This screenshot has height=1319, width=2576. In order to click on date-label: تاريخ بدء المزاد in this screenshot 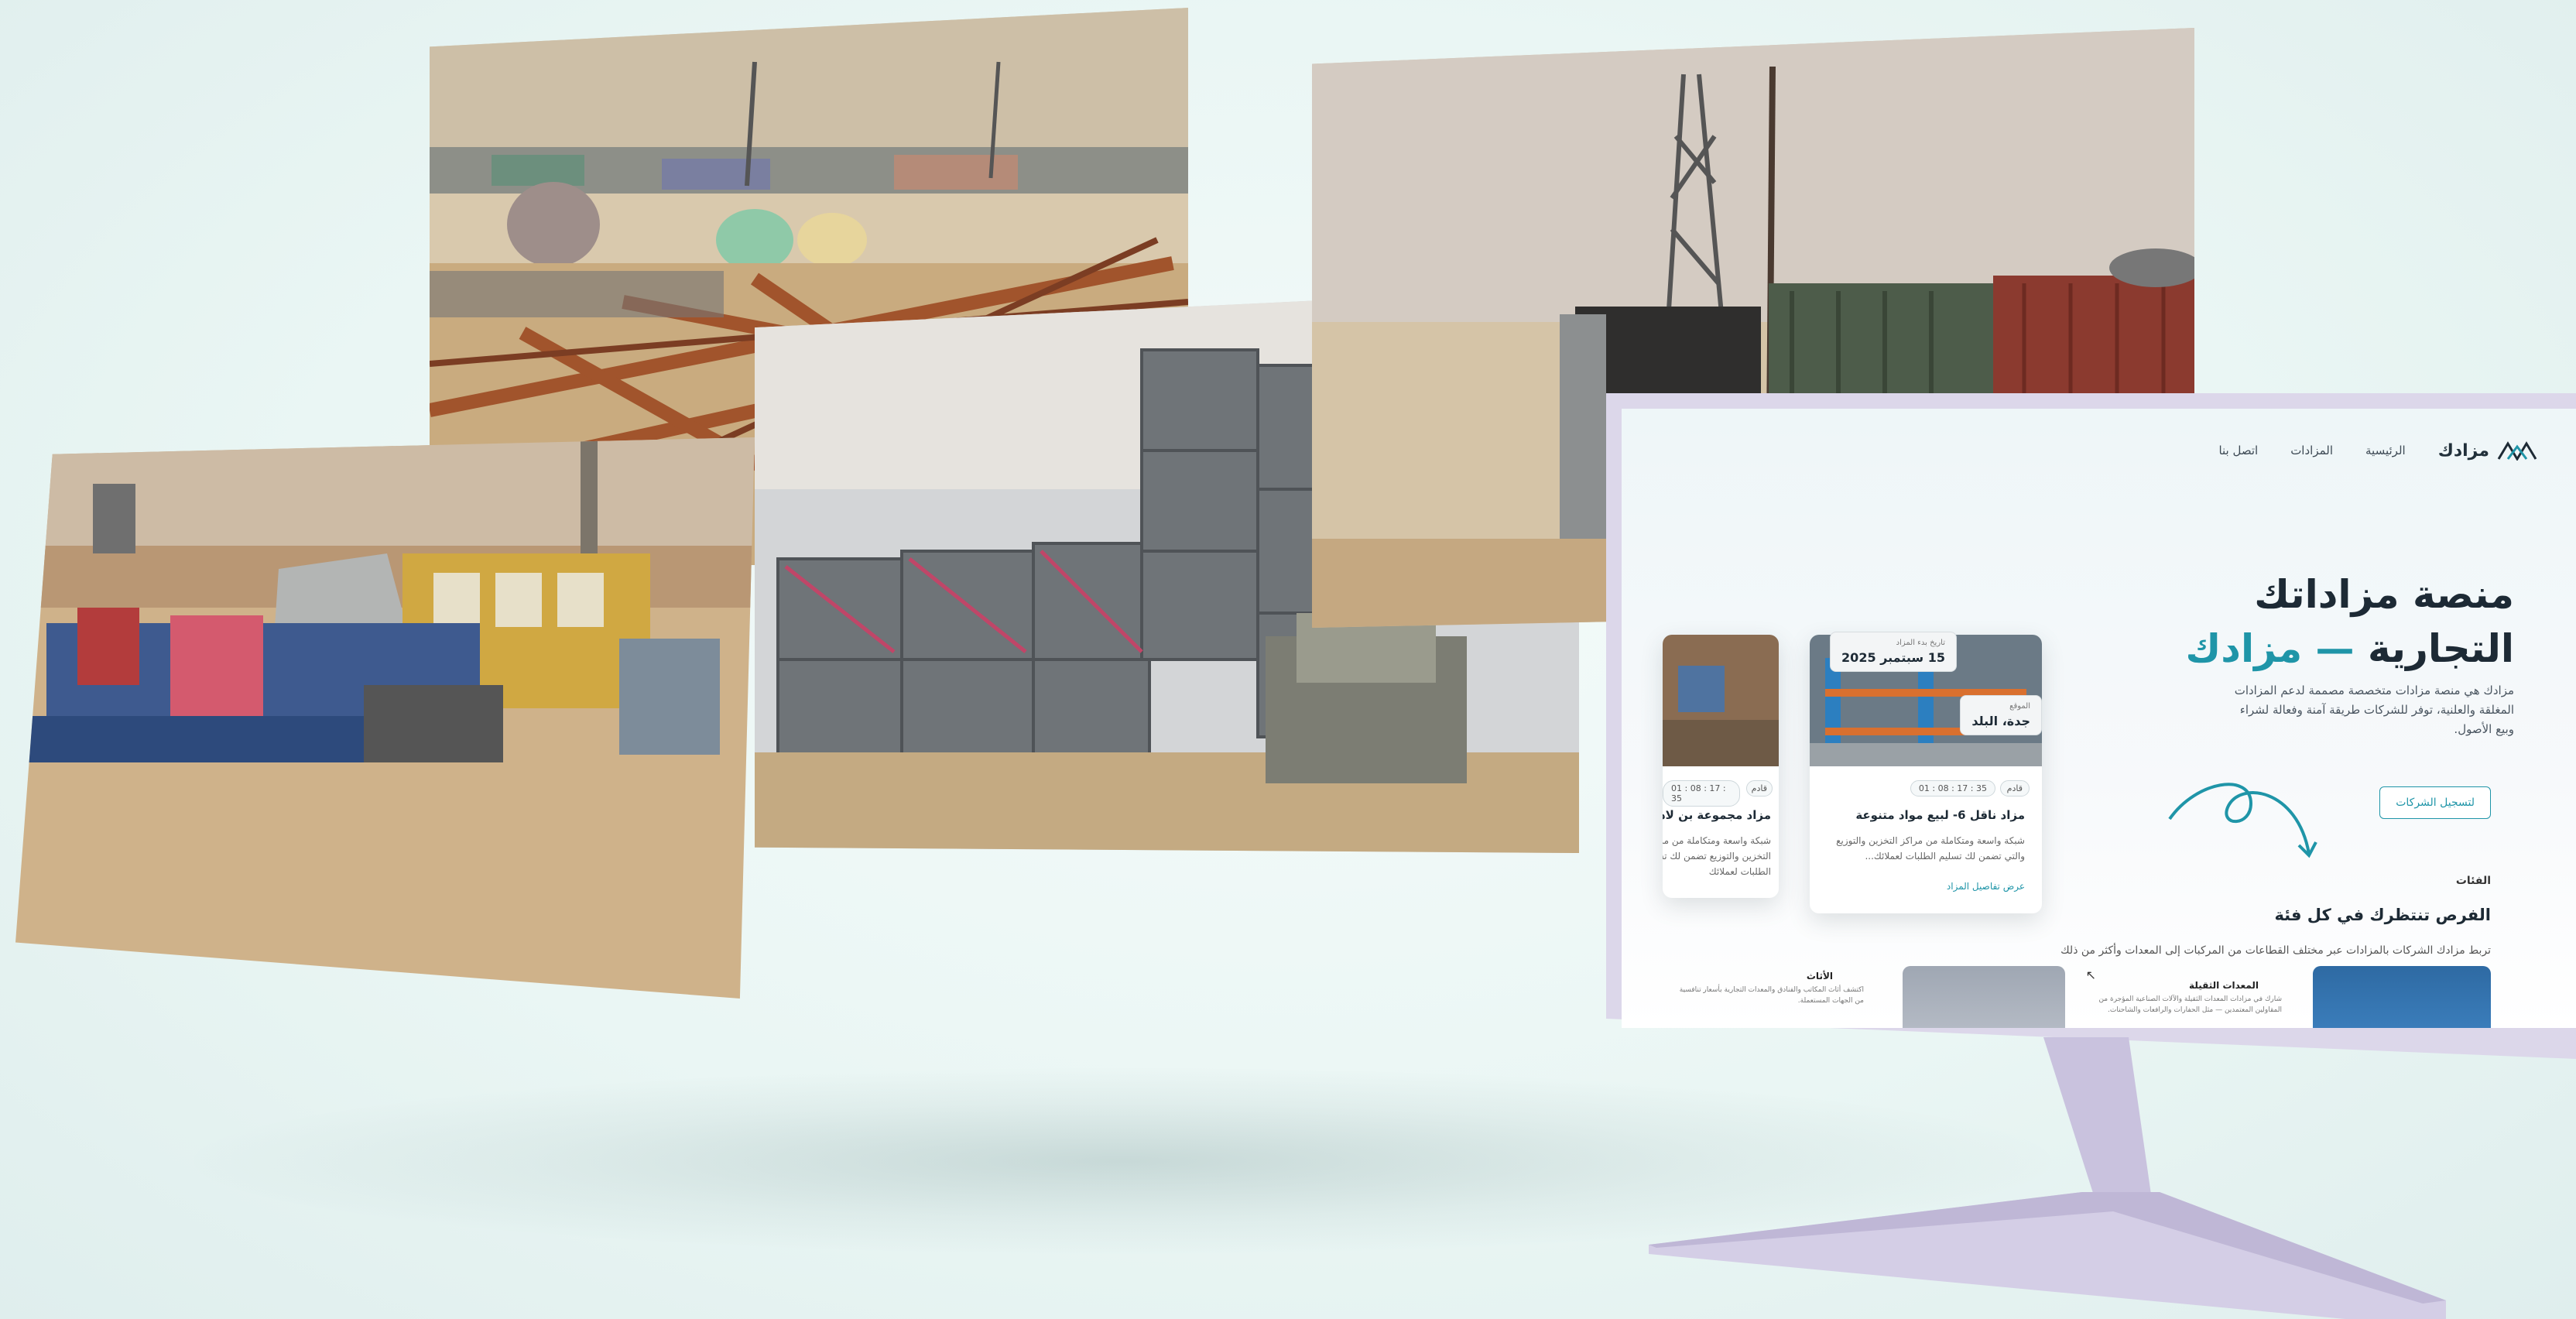, I will do `click(1921, 643)`.